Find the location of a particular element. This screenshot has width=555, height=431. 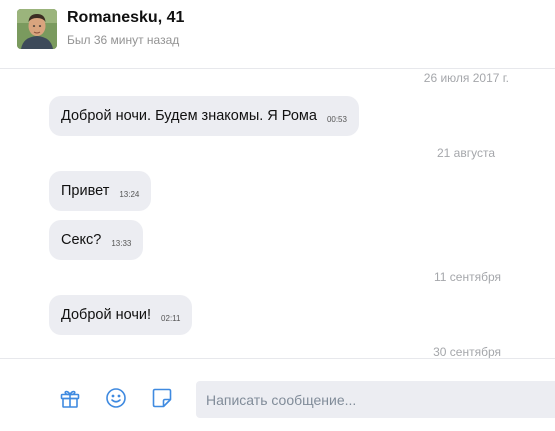

message-bubble: Привет 13:24 is located at coordinates (100, 191).